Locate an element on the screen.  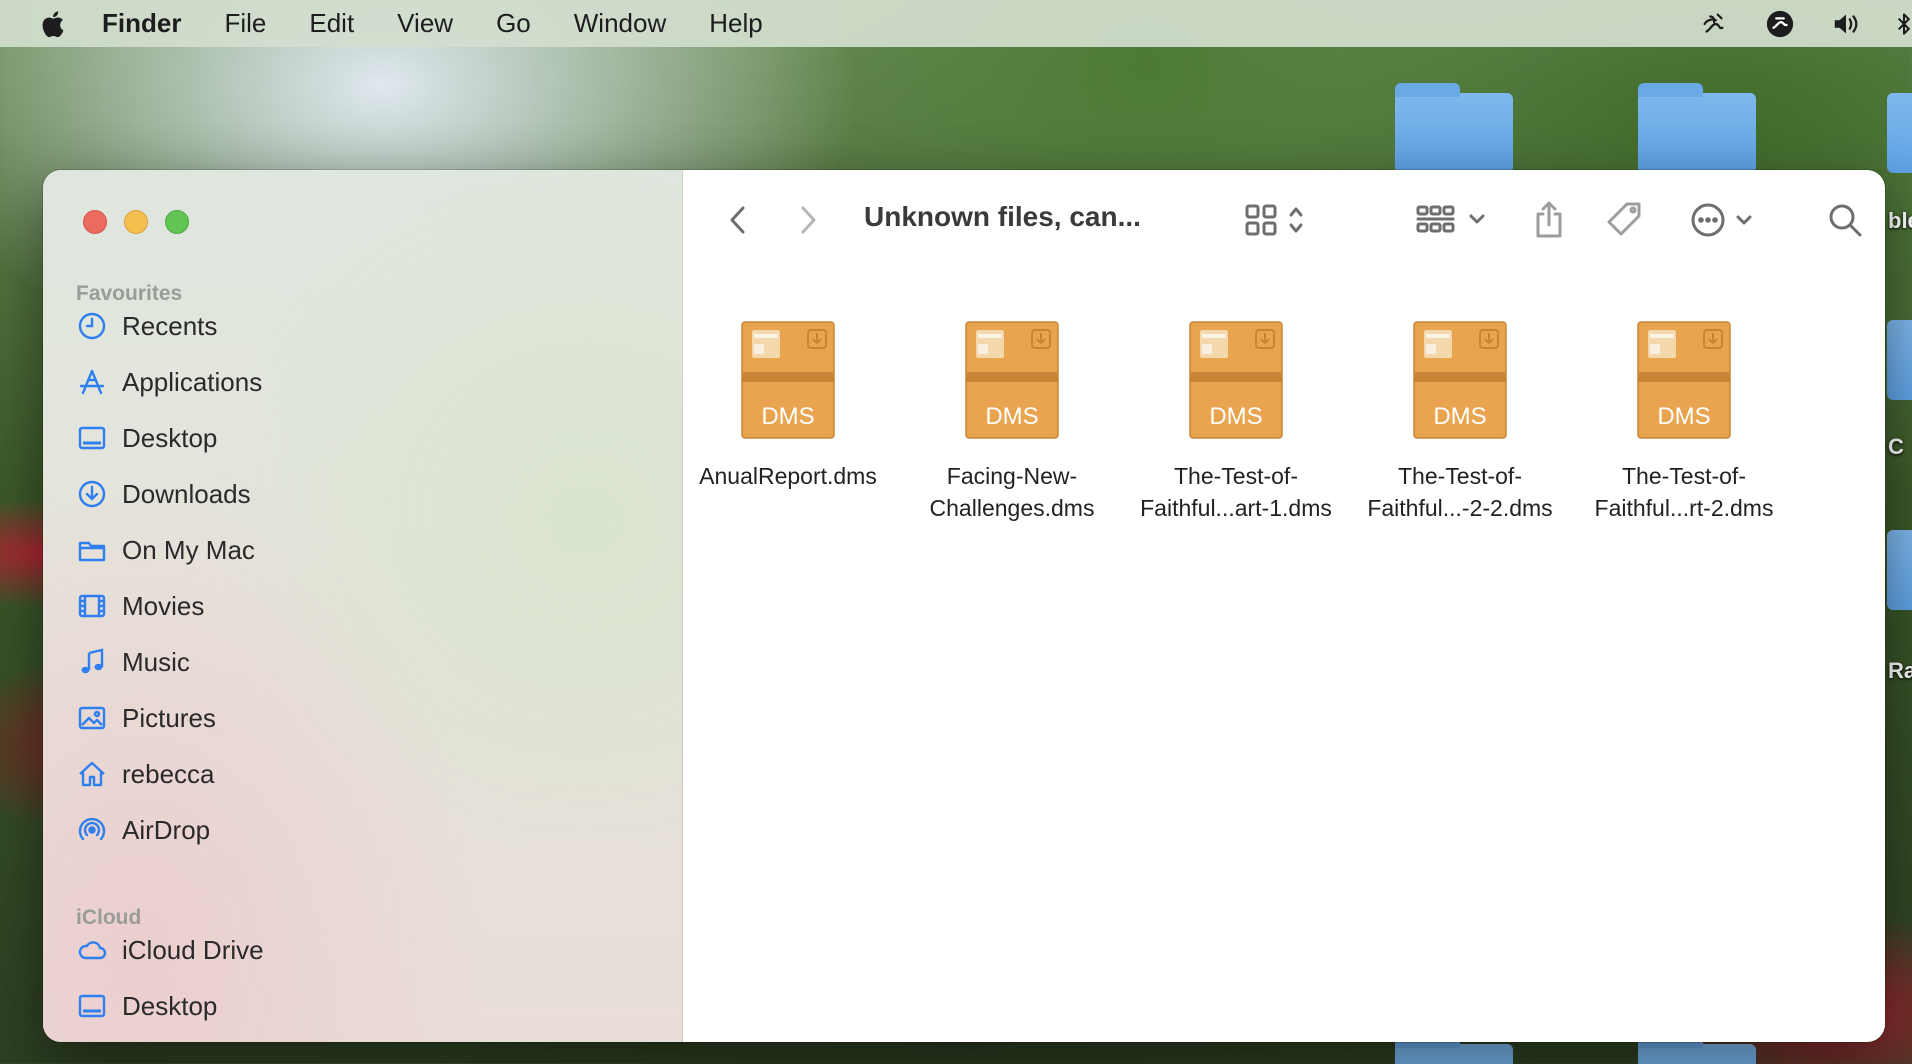
sidebar-heading-icloud: iCloud is located at coordinates (109, 917).